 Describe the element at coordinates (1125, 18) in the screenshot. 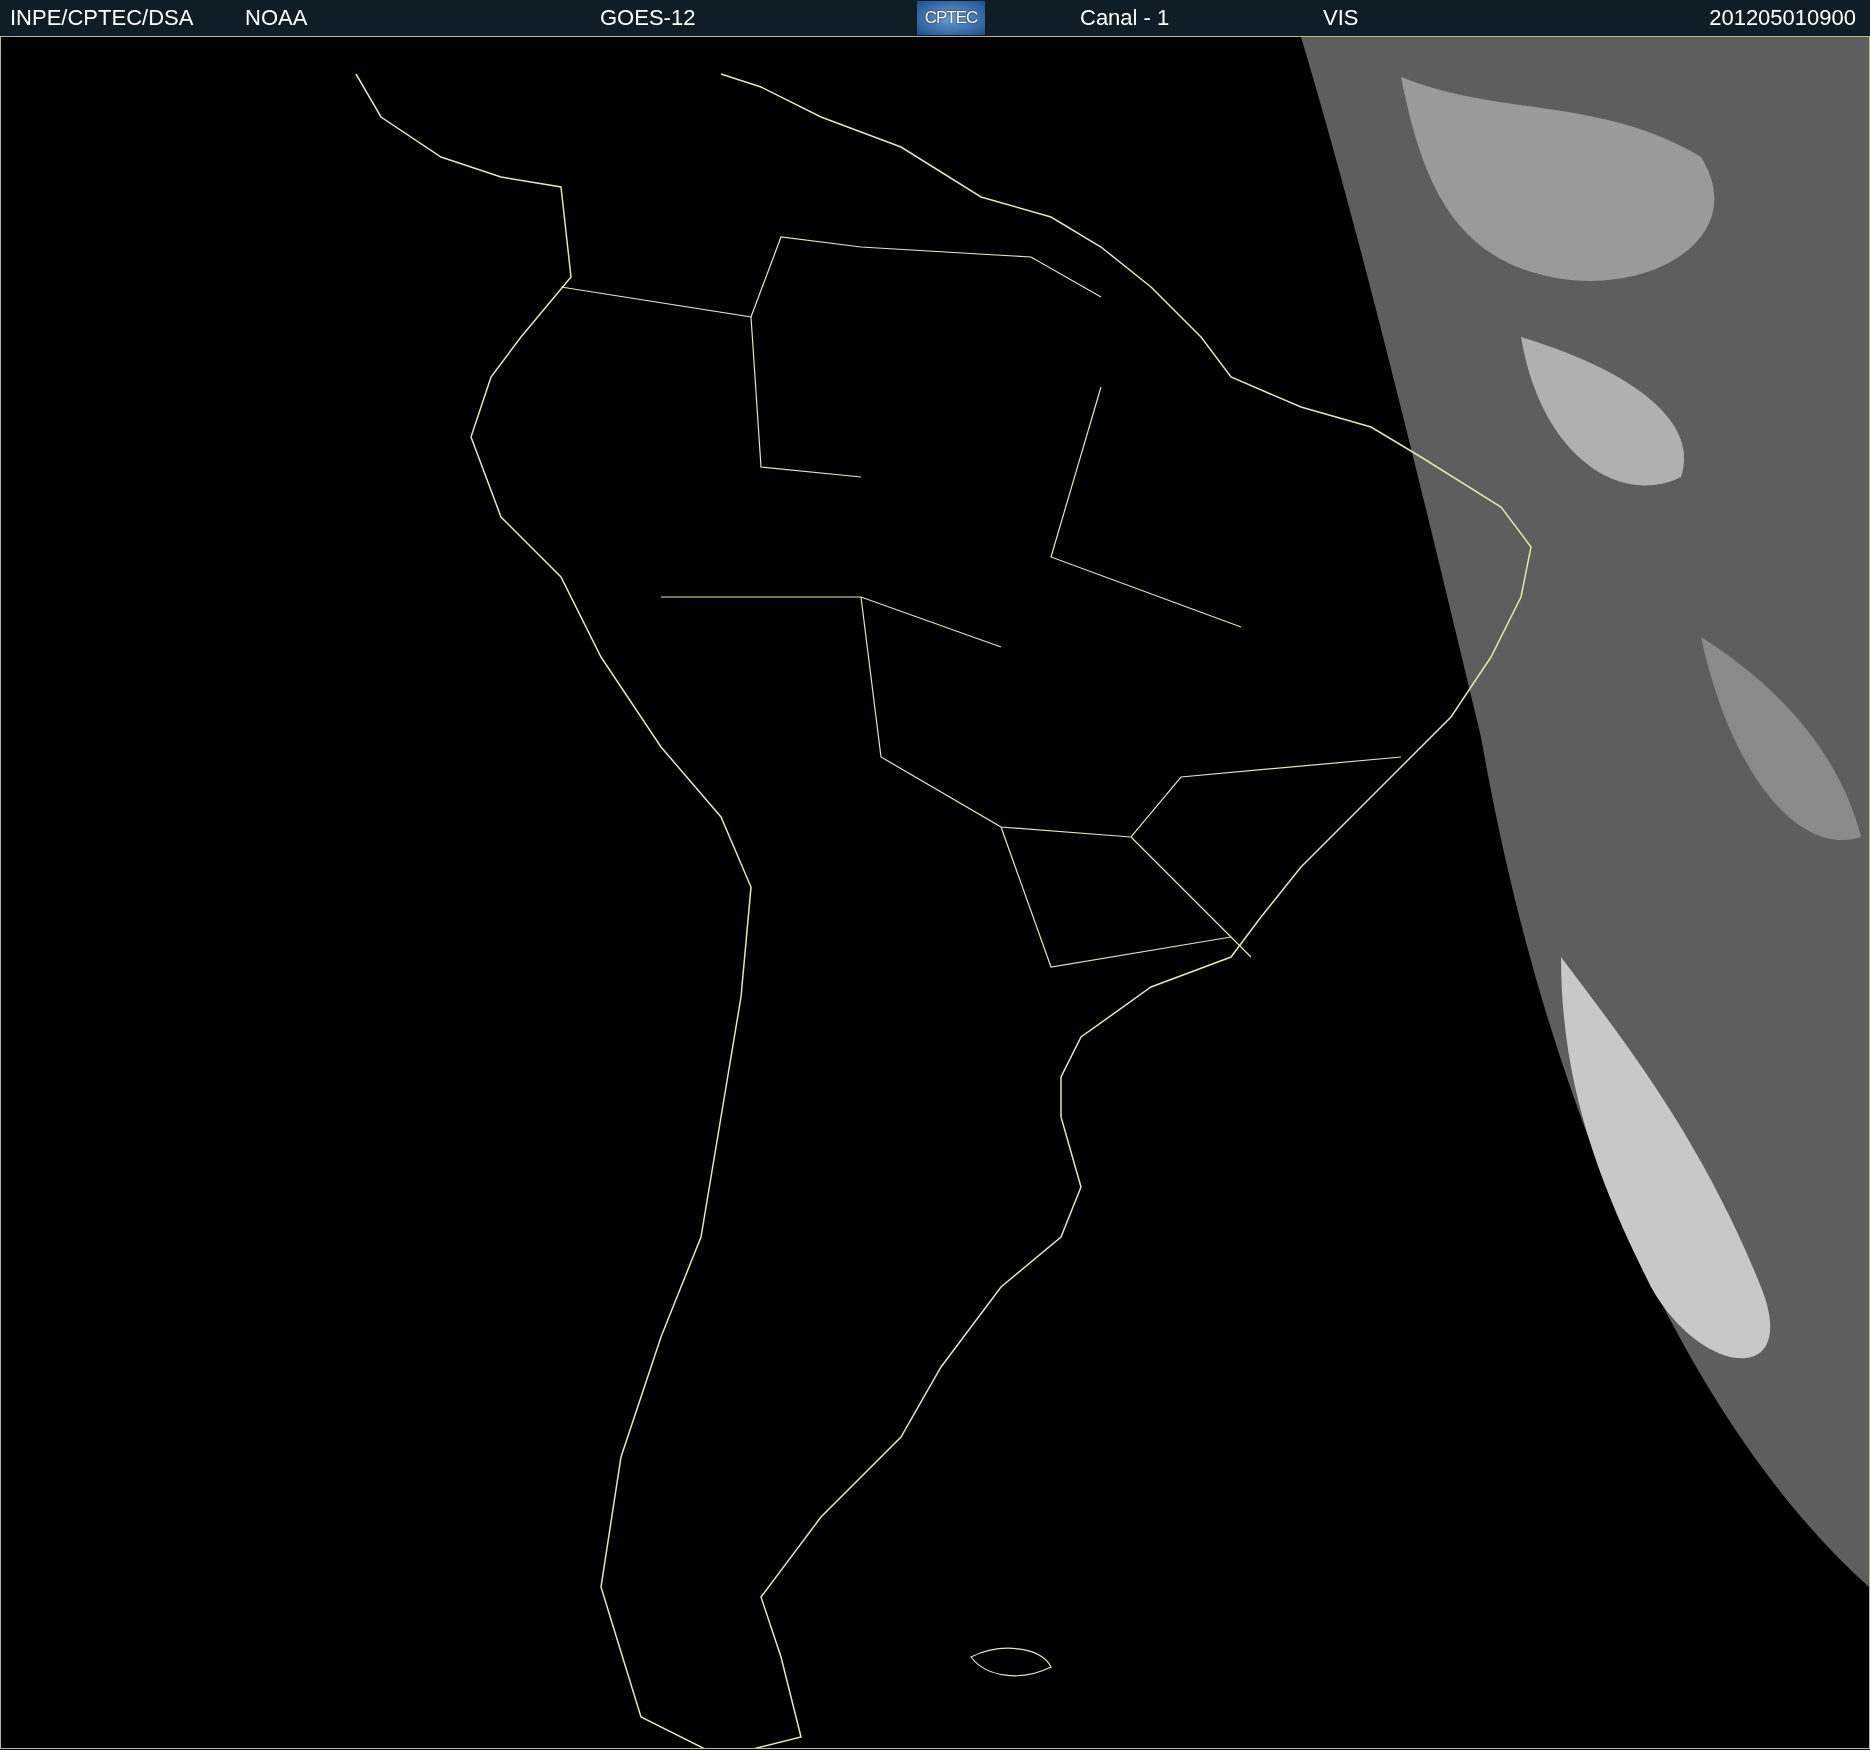

I see `channel-label: Canal - 1` at that location.